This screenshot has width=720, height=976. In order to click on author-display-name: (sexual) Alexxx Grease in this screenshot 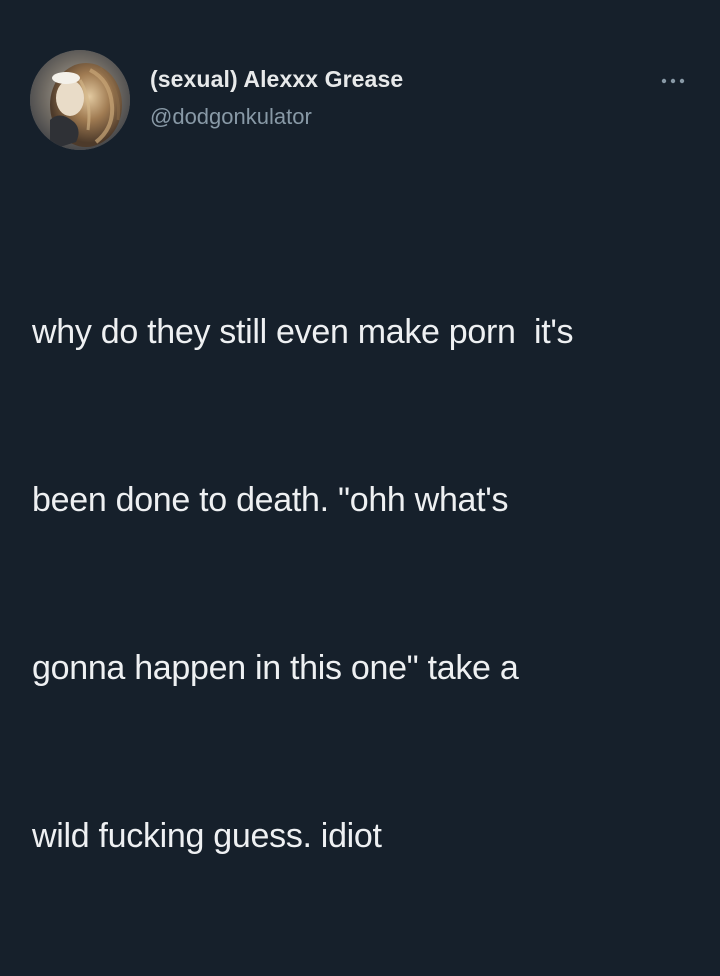, I will do `click(276, 79)`.